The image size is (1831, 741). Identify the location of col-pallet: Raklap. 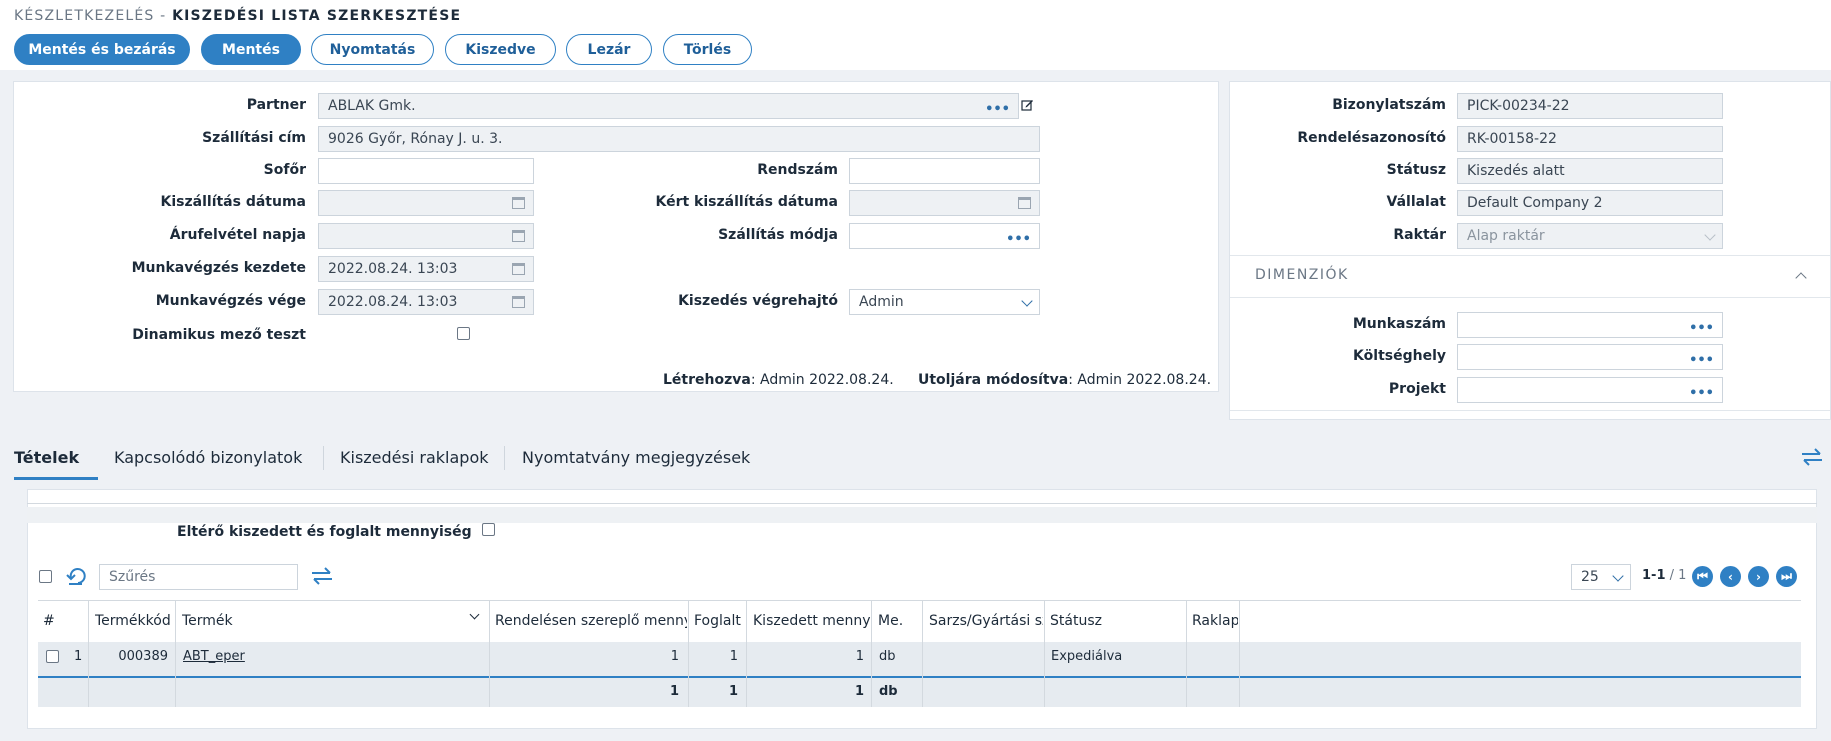
(1215, 621).